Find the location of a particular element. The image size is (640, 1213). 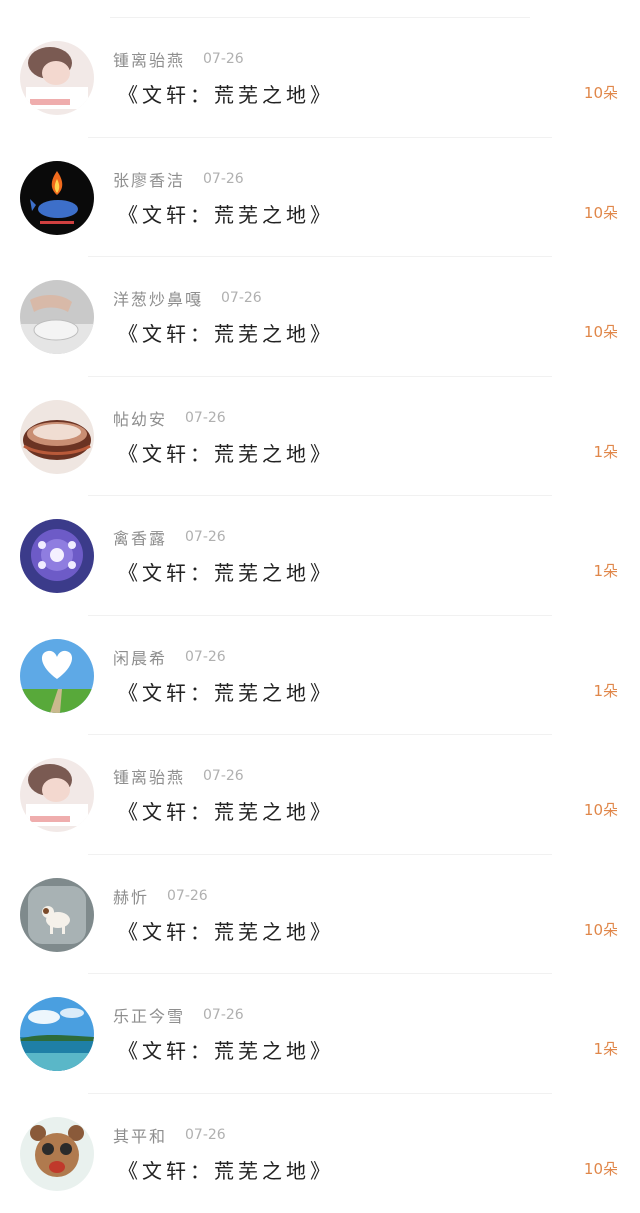

list-item: 闲晨希 07-26 《文轩：荒芜之地》 1朵 is located at coordinates (320, 676).